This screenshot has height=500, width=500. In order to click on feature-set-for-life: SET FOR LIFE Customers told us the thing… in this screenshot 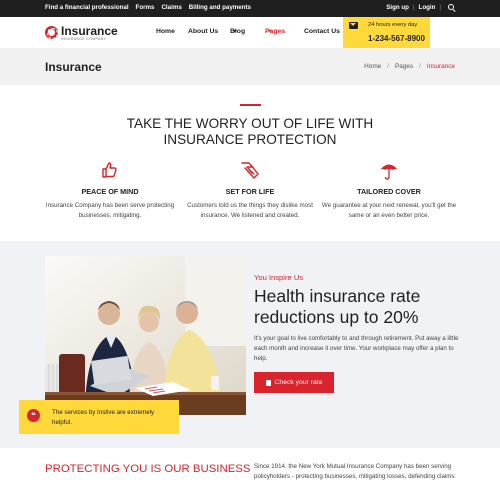, I will do `click(250, 190)`.